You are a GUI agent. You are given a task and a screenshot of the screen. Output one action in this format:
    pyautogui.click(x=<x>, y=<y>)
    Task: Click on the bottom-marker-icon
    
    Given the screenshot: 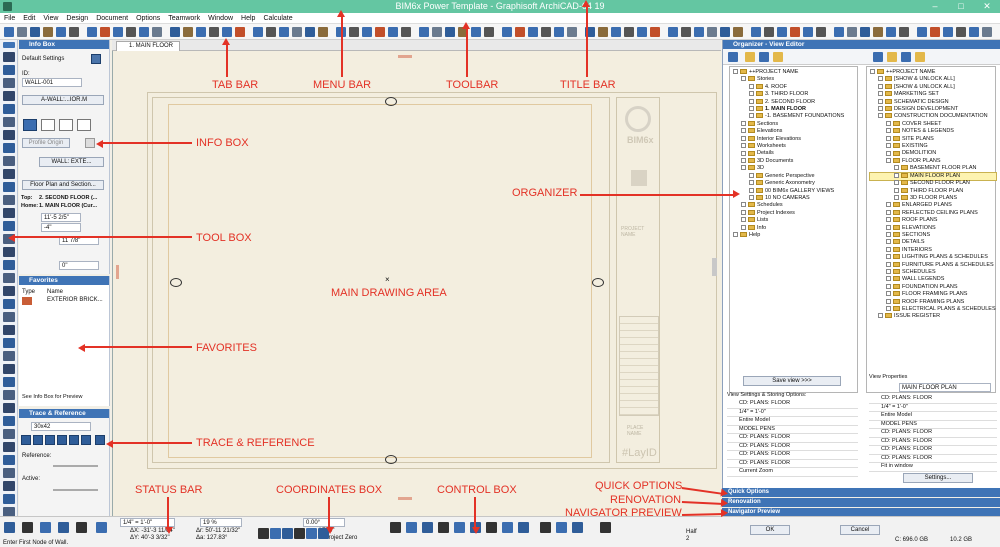 What is the action you would take?
    pyautogui.click(x=391, y=459)
    